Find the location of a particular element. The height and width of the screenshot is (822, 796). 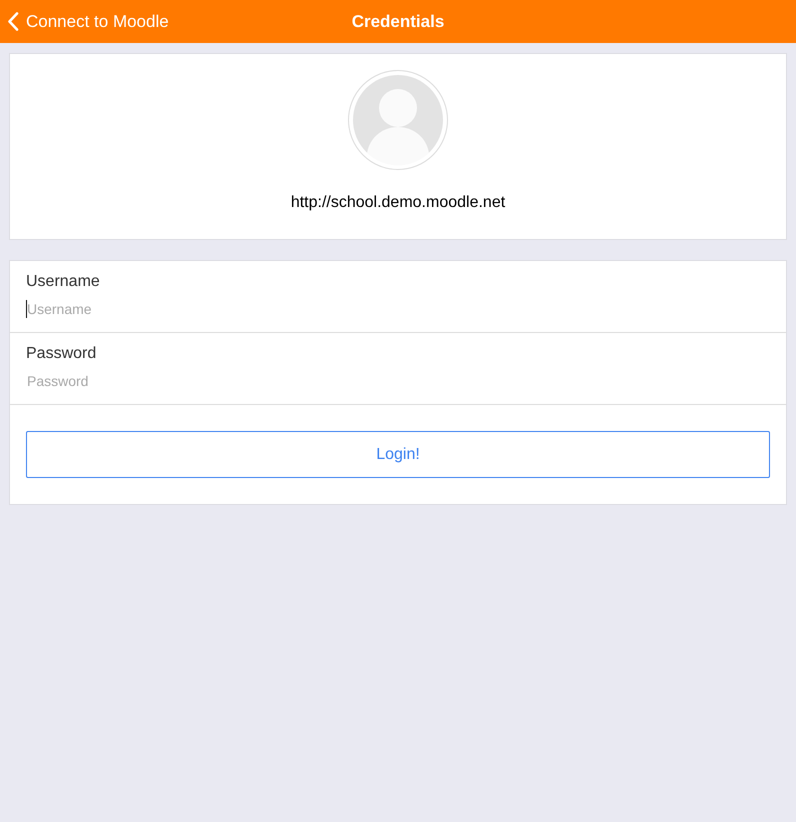

login-button: Login! is located at coordinates (398, 454).